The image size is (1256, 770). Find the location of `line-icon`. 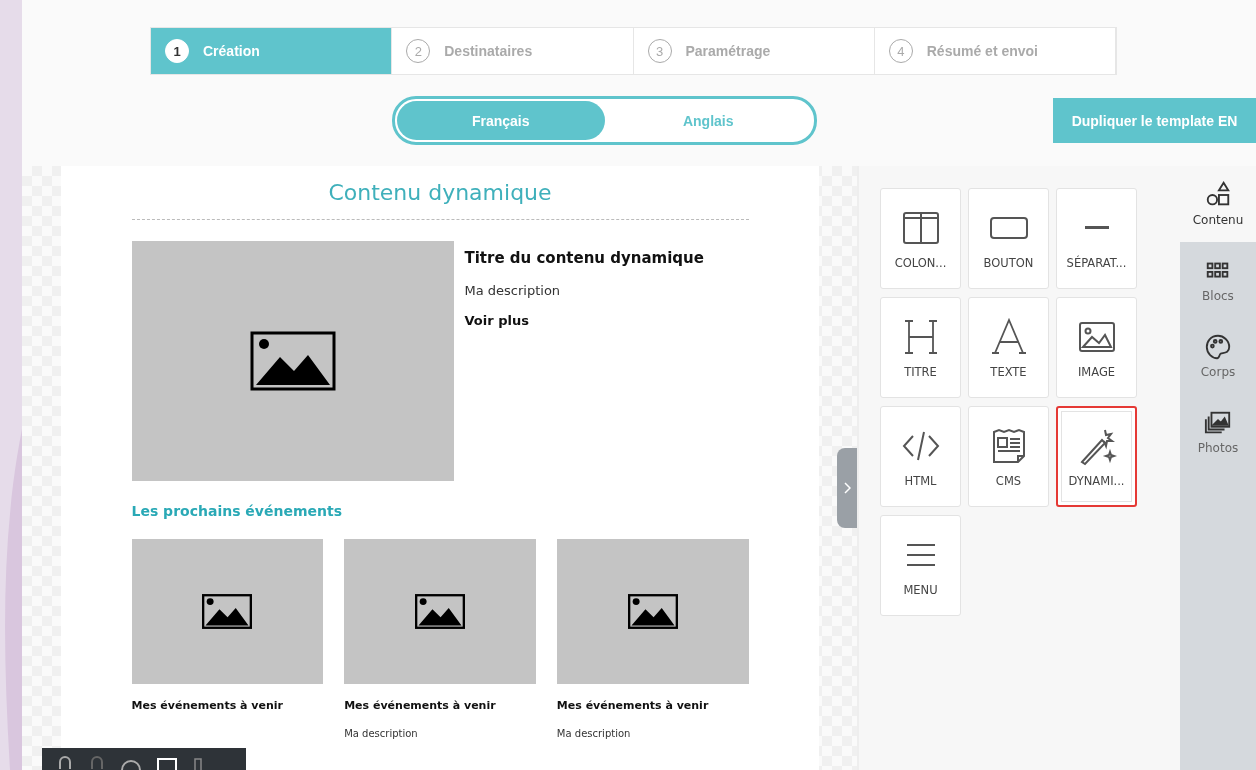

line-icon is located at coordinates (1096, 227).